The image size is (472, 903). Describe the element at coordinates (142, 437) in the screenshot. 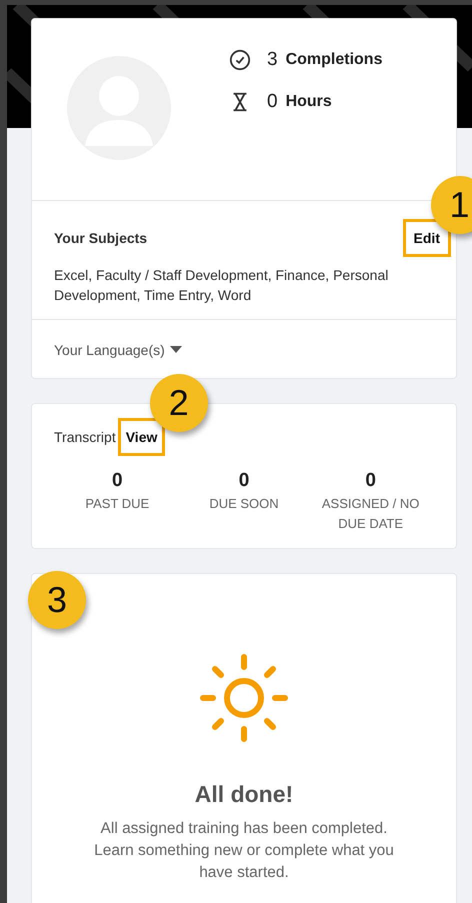

I see `view-button: View` at that location.